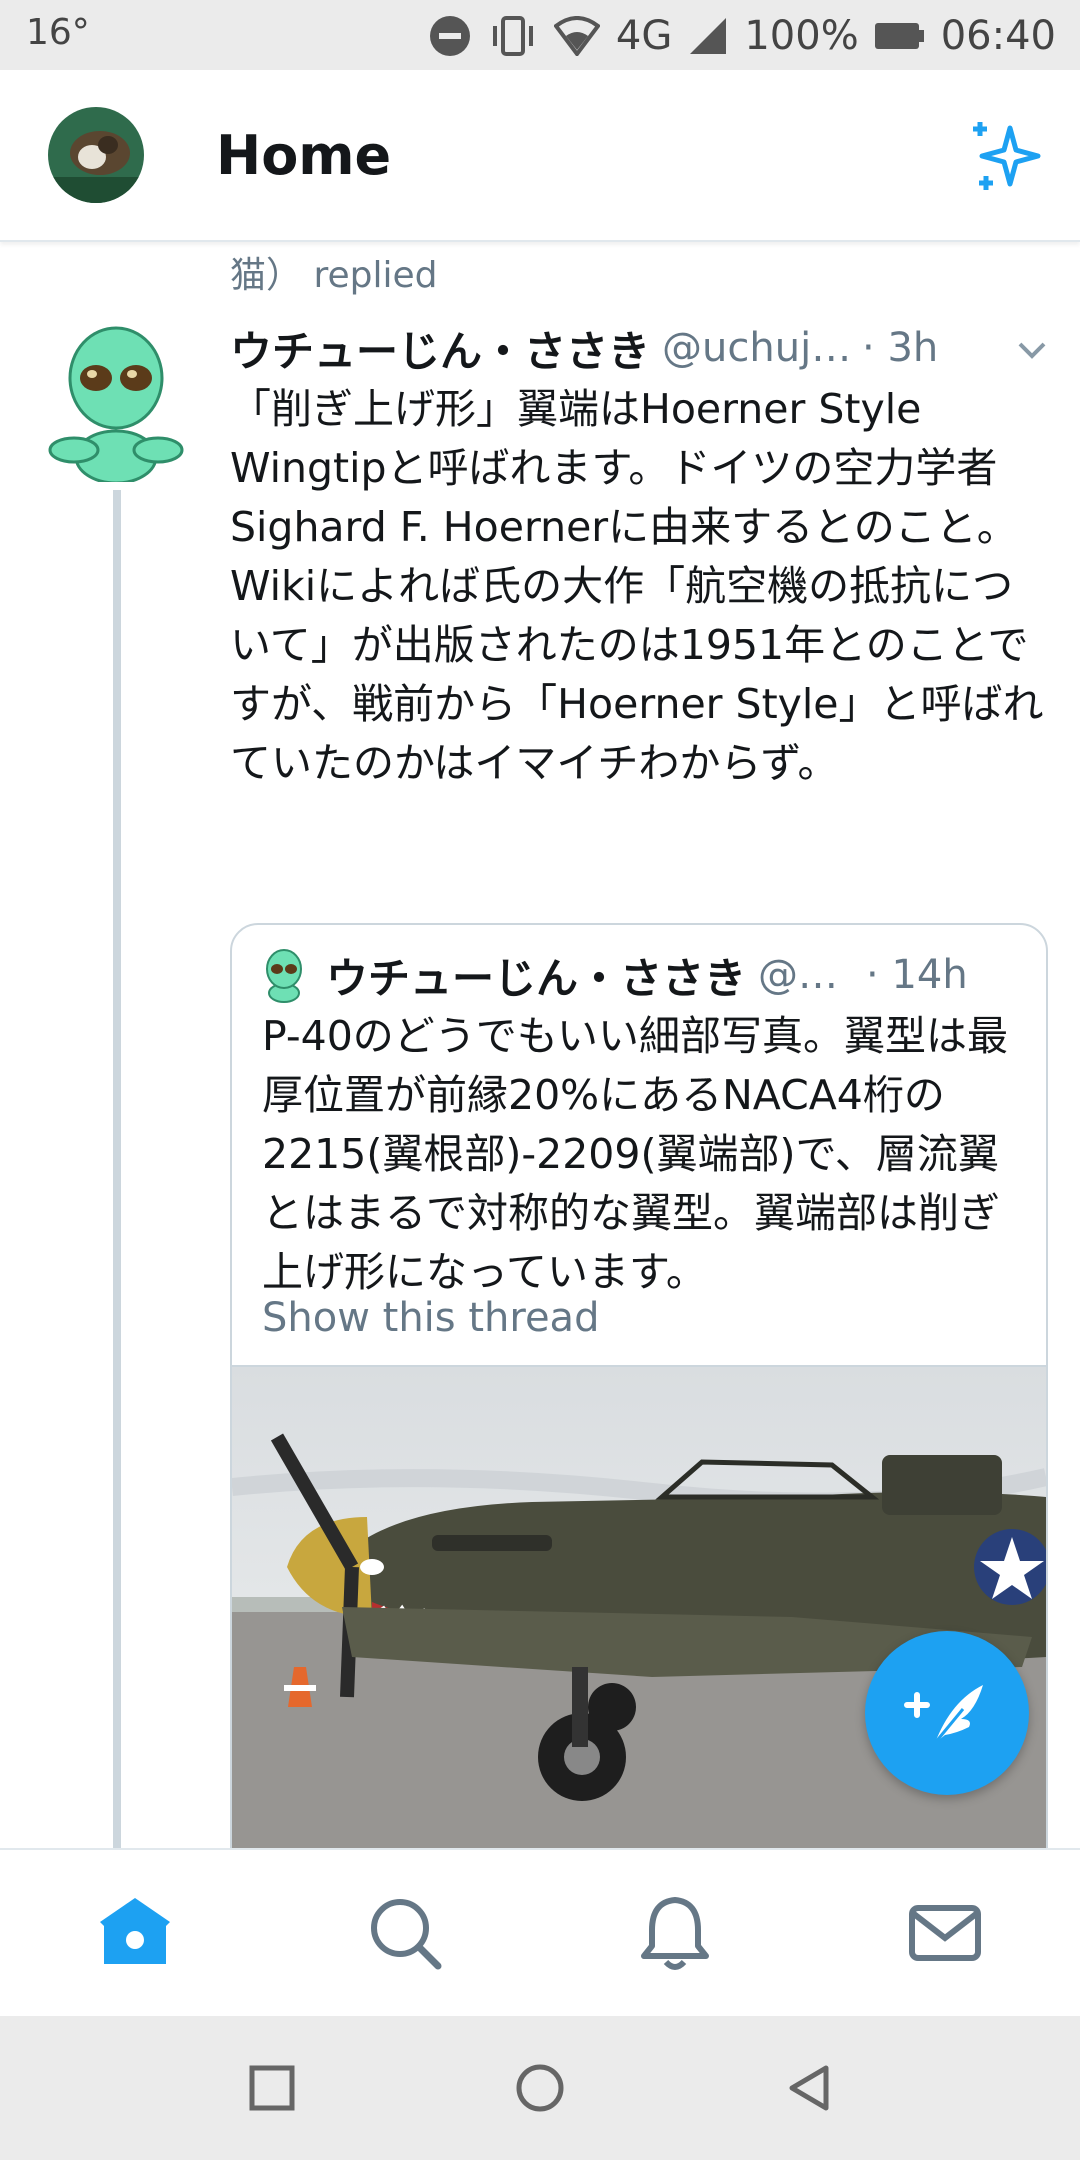  What do you see at coordinates (644, 36) in the screenshot?
I see `network-type: 4G` at bounding box center [644, 36].